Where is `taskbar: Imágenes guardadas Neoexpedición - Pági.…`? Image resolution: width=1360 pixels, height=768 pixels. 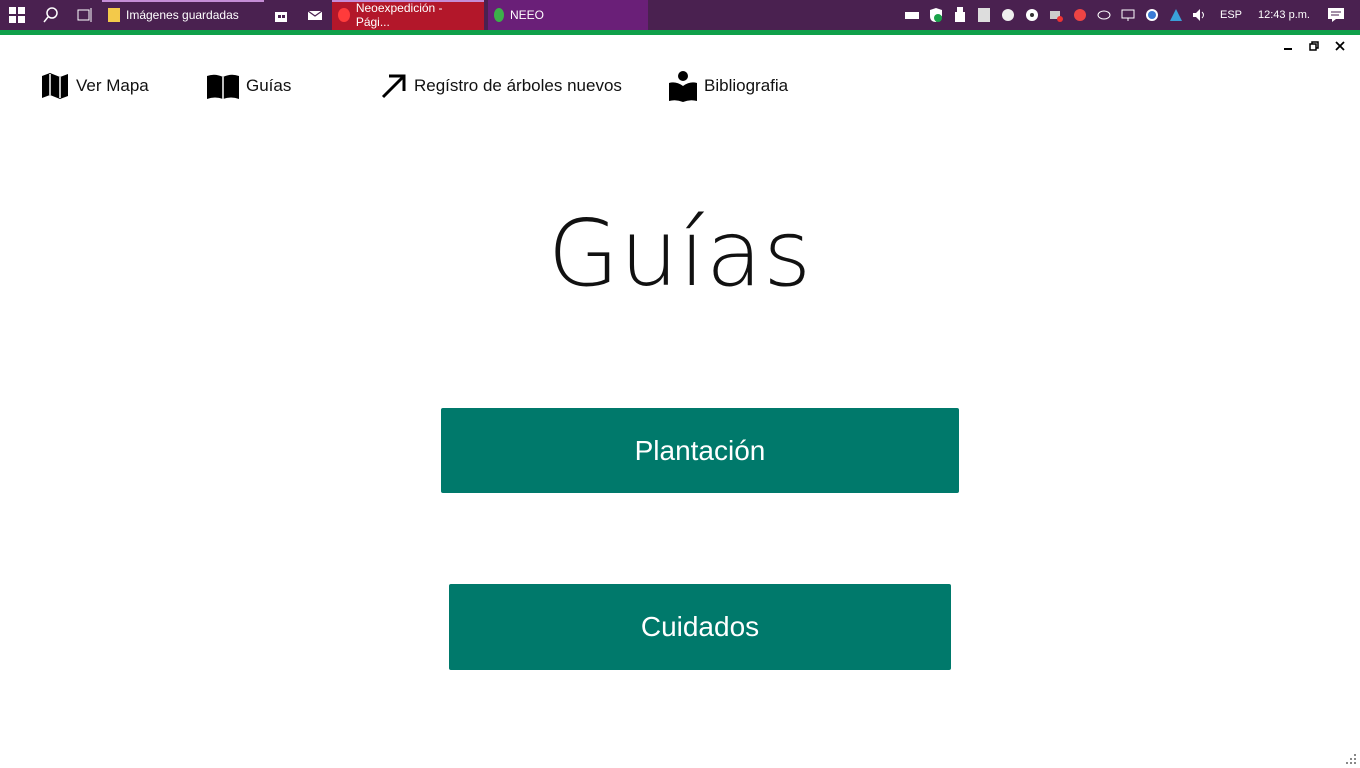 taskbar: Imágenes guardadas Neoexpedición - Pági.… is located at coordinates (680, 15).